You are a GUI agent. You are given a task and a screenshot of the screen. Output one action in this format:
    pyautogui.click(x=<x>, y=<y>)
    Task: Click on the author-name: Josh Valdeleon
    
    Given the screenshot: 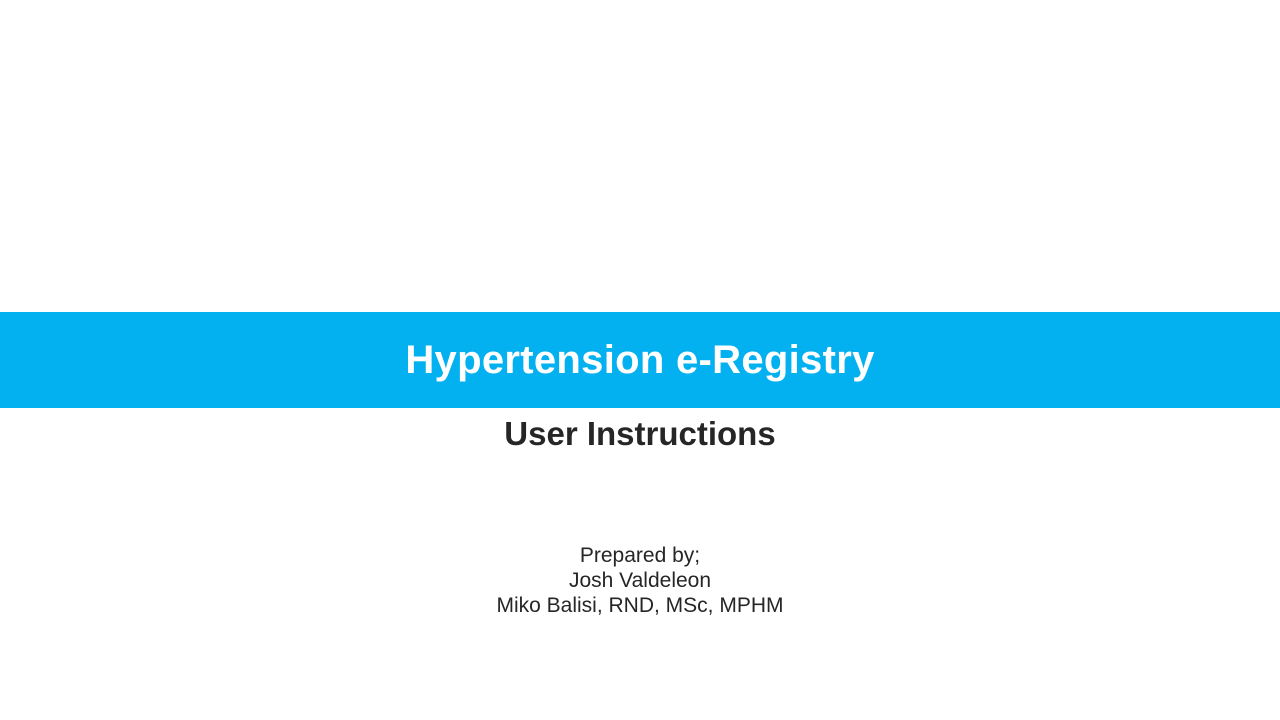 What is the action you would take?
    pyautogui.click(x=640, y=580)
    